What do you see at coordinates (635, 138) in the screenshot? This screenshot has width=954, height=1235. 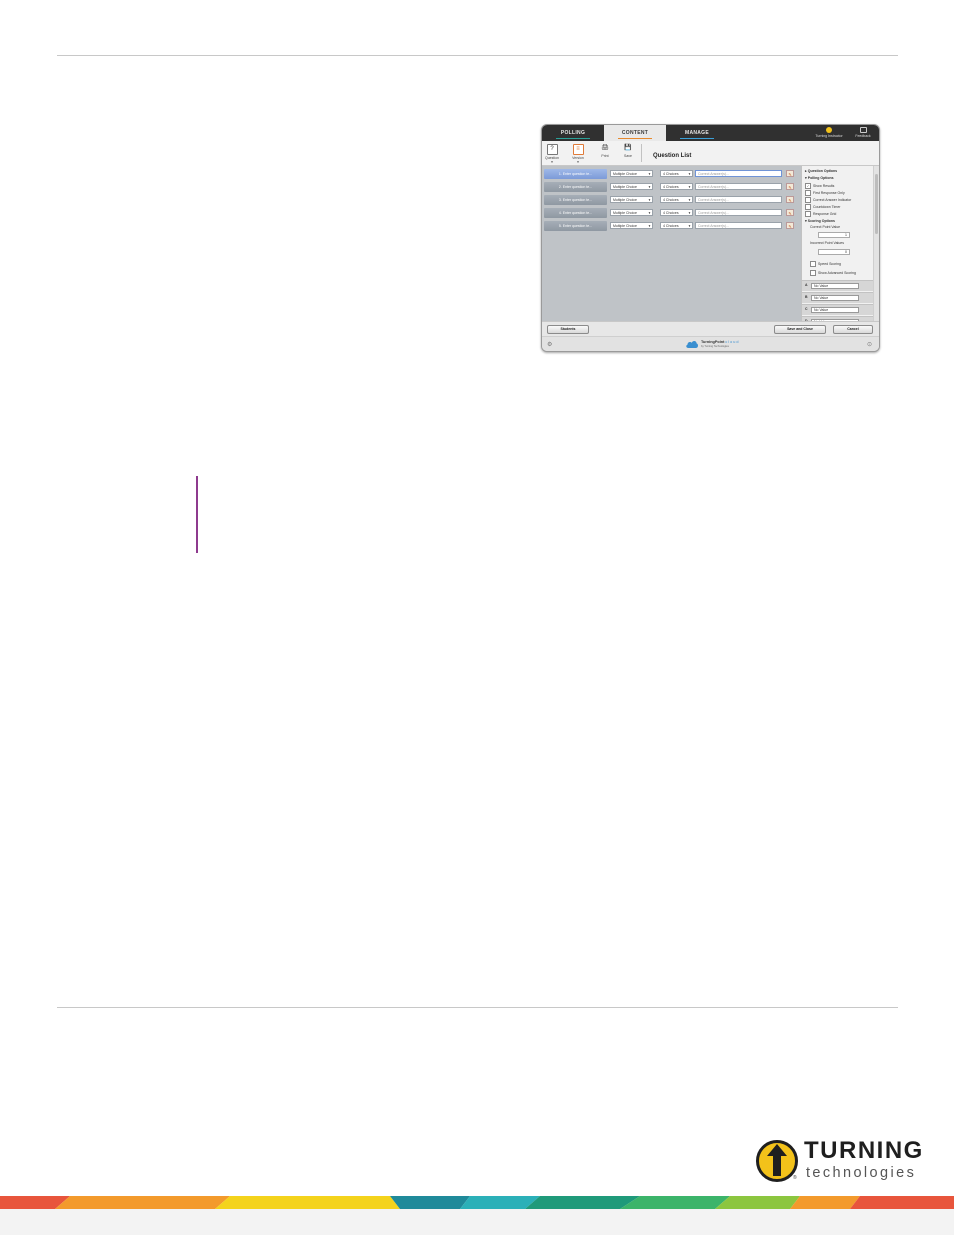 I see `tab-content-underline` at bounding box center [635, 138].